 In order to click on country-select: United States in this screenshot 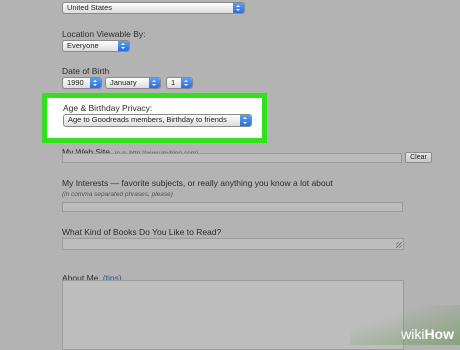, I will do `click(153, 8)`.